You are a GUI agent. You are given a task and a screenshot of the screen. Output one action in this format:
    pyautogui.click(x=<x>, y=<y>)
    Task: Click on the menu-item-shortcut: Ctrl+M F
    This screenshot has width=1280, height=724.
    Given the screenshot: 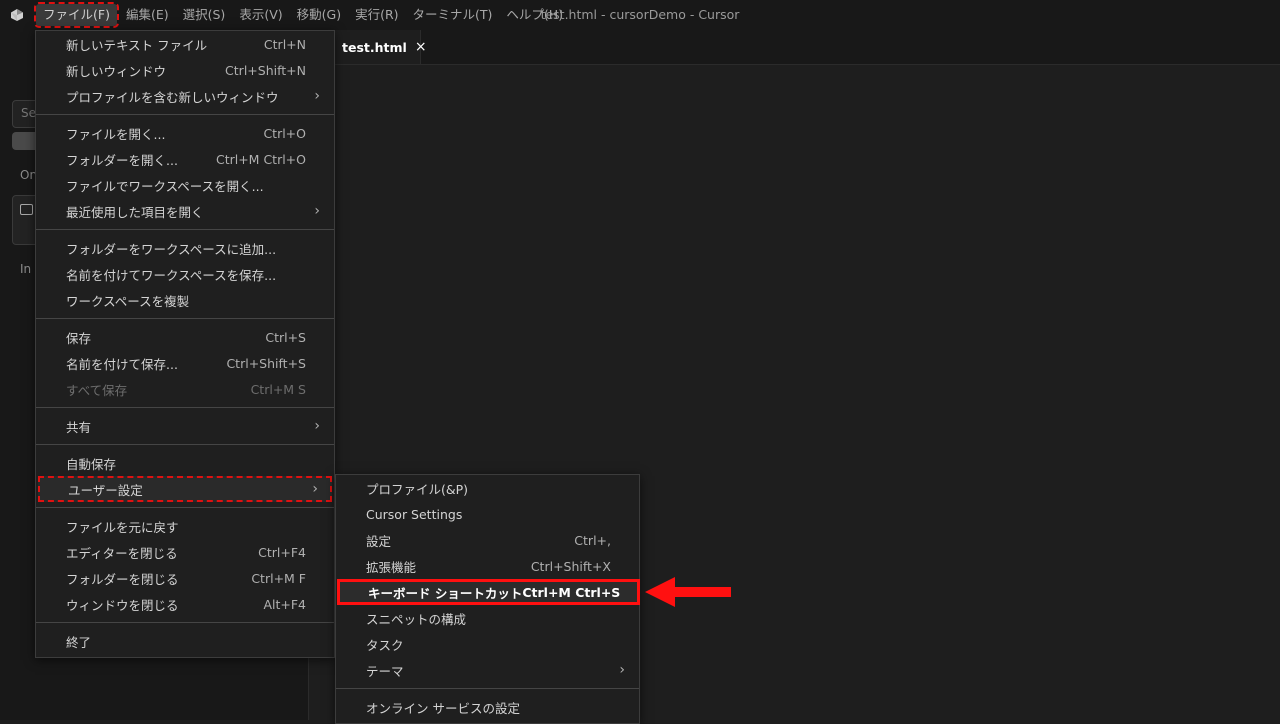 What is the action you would take?
    pyautogui.click(x=278, y=578)
    